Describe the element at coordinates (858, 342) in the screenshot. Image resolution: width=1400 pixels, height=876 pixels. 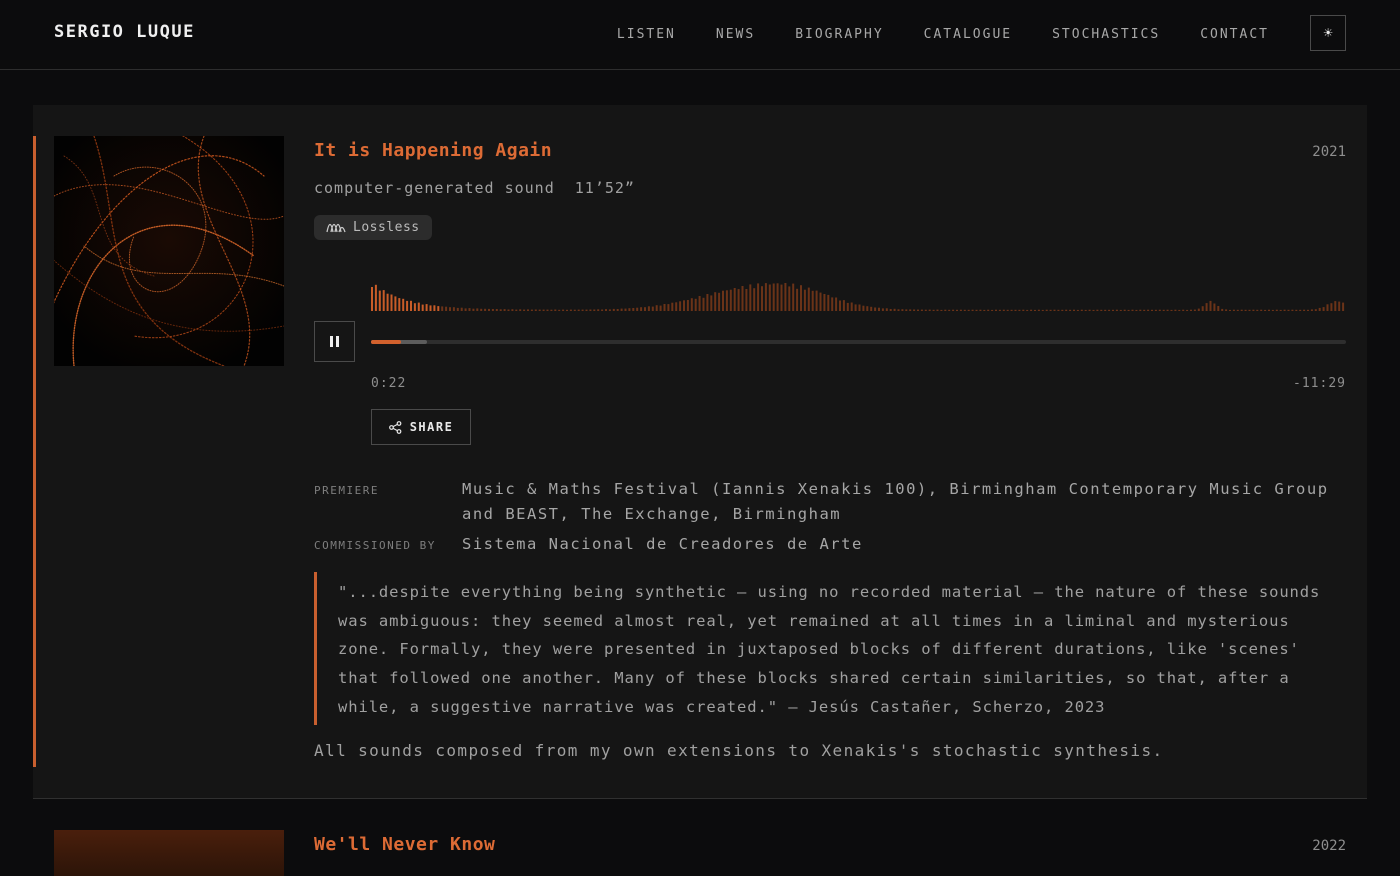
I see `progress-bar` at that location.